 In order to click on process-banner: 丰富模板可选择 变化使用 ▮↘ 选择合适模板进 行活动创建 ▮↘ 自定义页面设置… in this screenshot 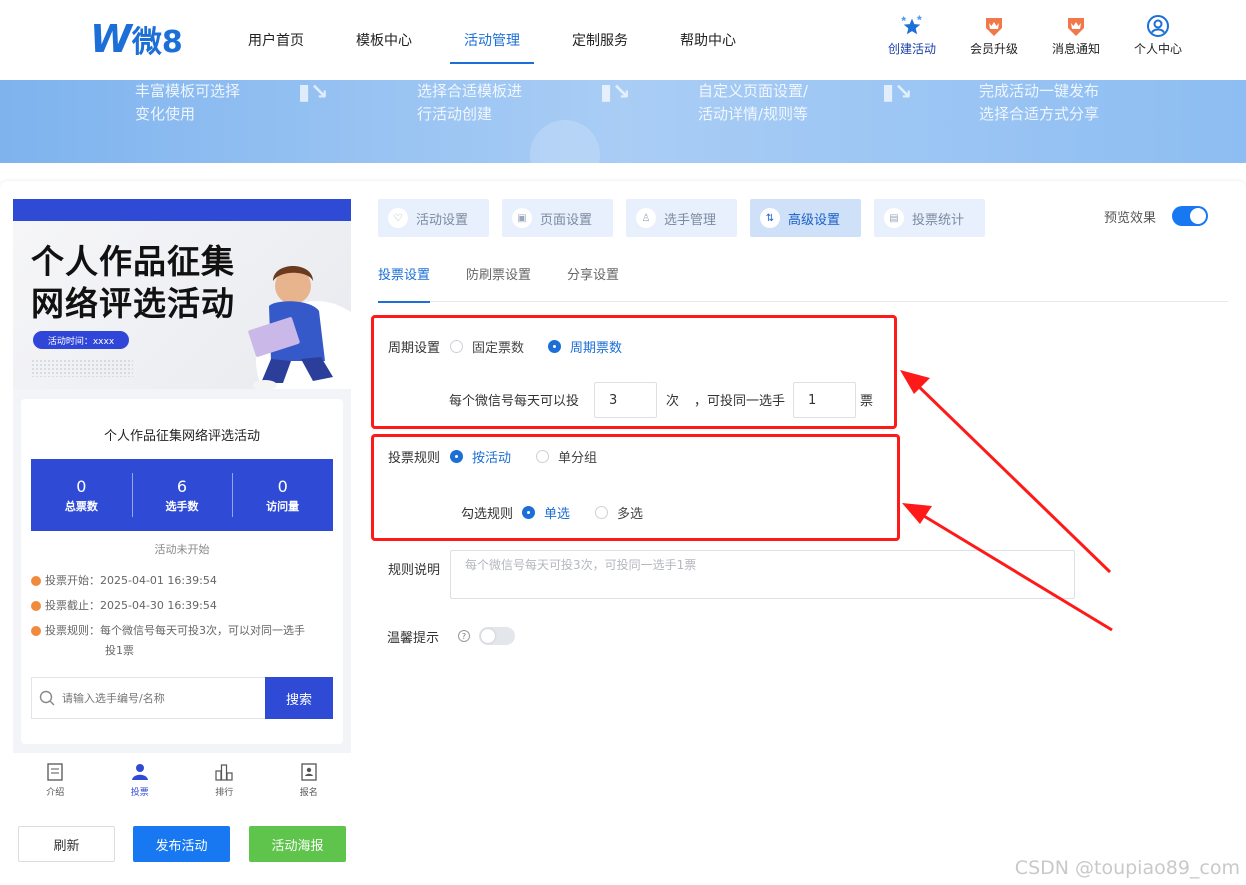, I will do `click(623, 121)`.